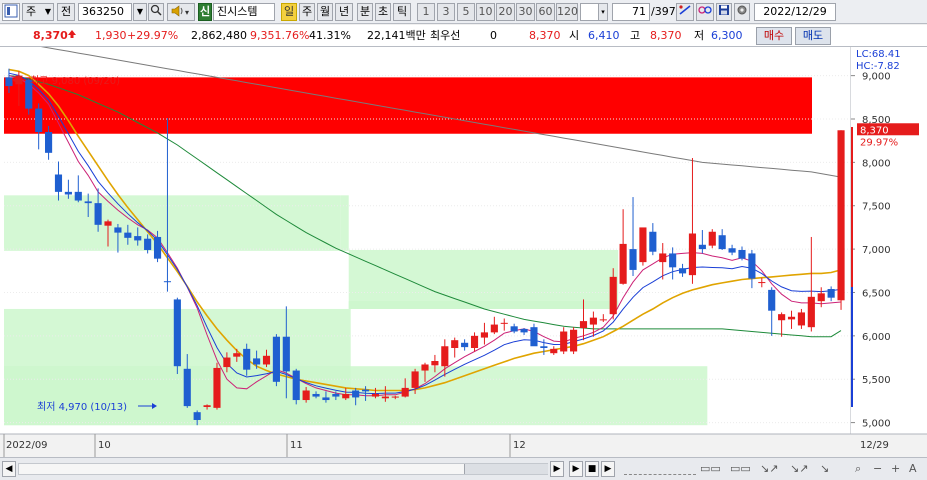 This screenshot has height=480, width=927. What do you see at coordinates (402, 12) in the screenshot?
I see `period-tick-button: 틱` at bounding box center [402, 12].